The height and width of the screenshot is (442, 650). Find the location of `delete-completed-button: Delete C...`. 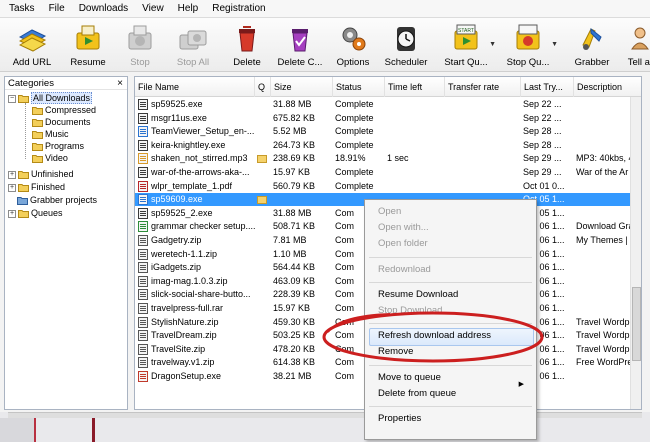

delete-completed-button: Delete C... is located at coordinates (300, 46).